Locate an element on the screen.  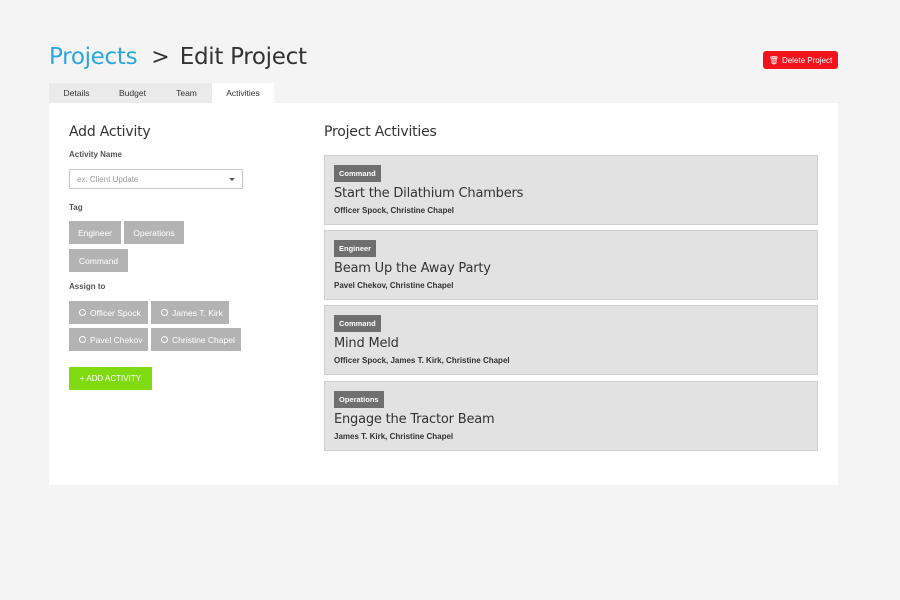
tab-activities: Activities is located at coordinates (243, 93).